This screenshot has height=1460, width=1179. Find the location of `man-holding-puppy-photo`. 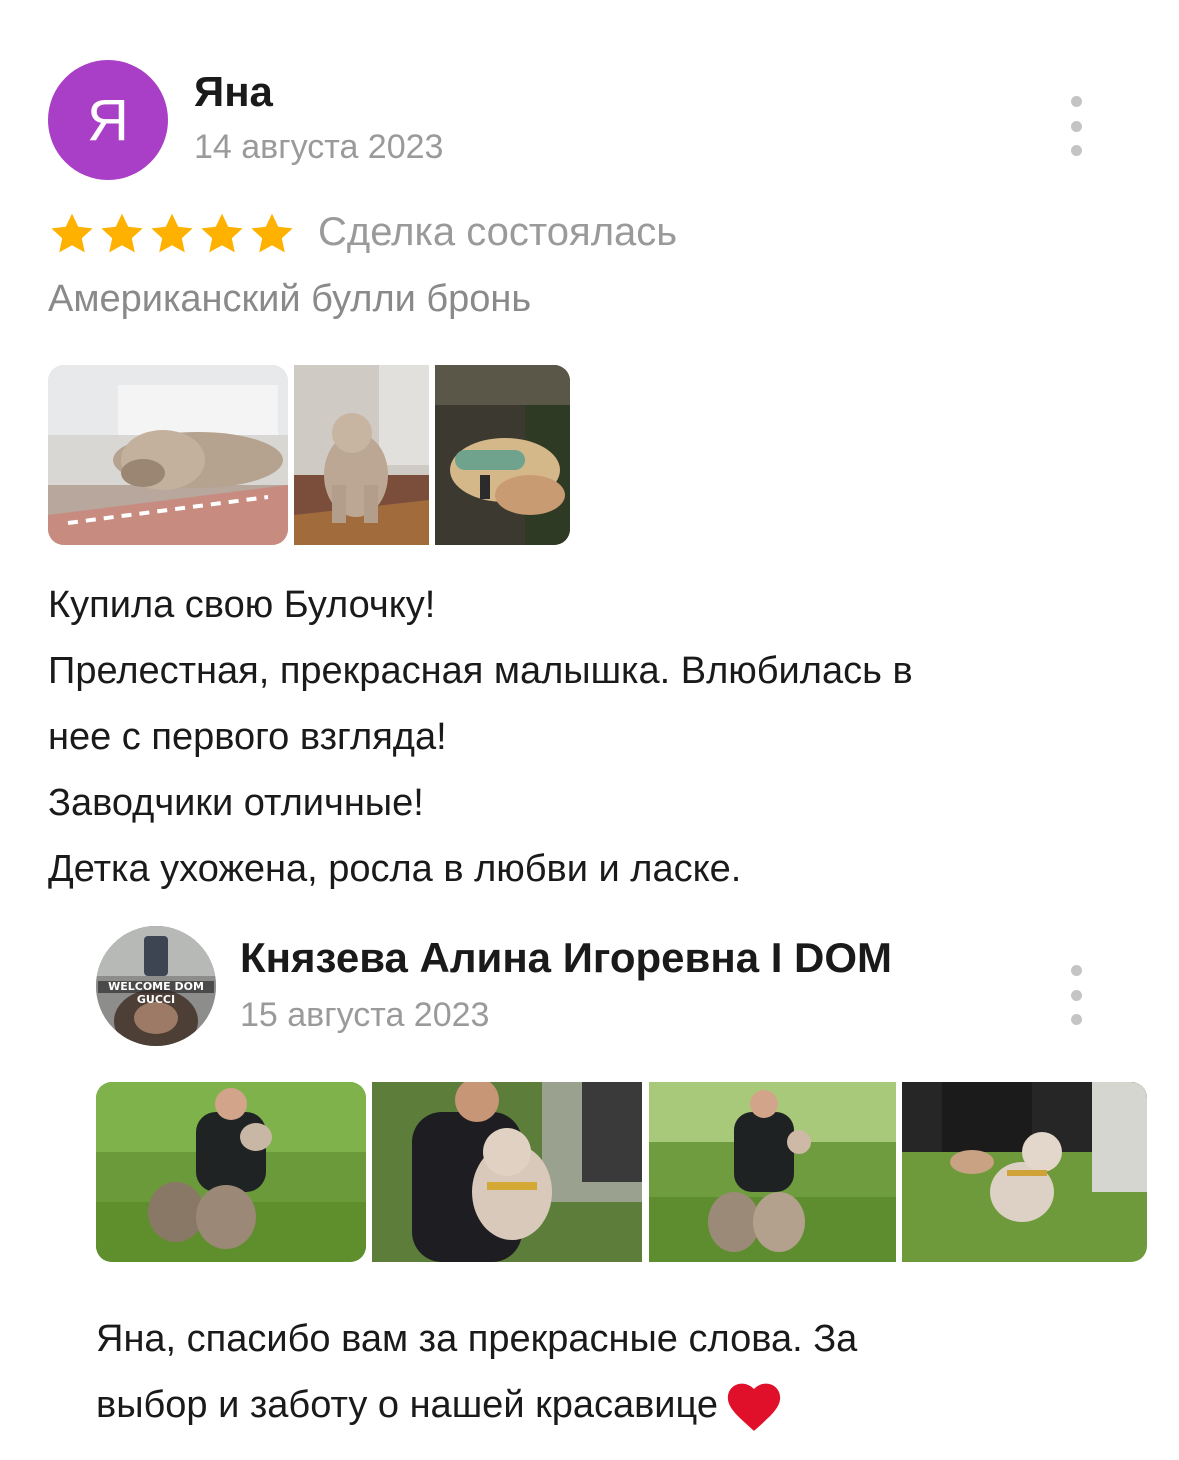

man-holding-puppy-photo is located at coordinates (507, 1172).